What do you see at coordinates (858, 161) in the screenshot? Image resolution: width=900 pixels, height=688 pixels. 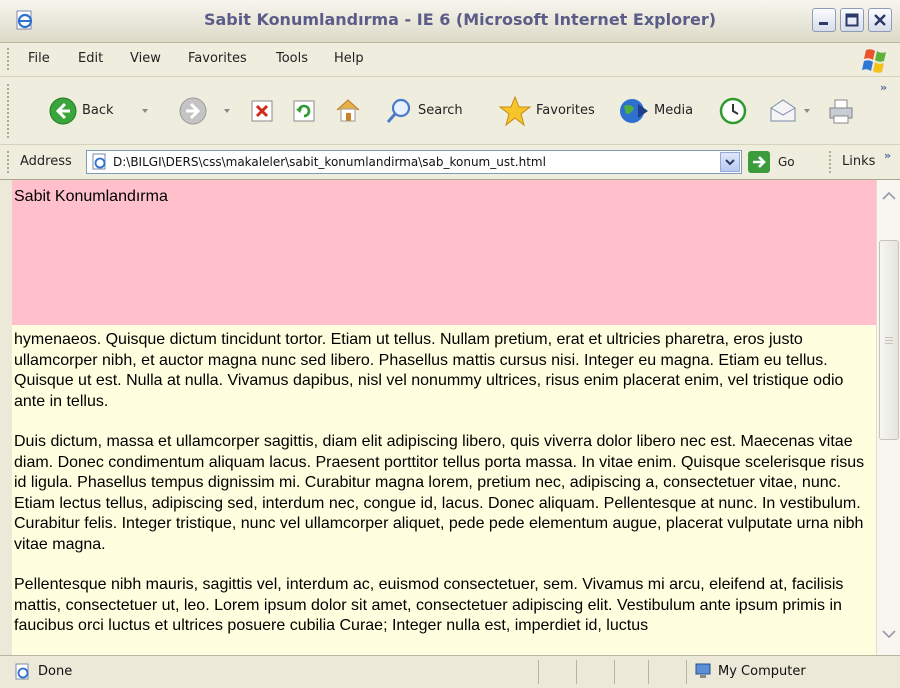 I see `links-label: Links` at bounding box center [858, 161].